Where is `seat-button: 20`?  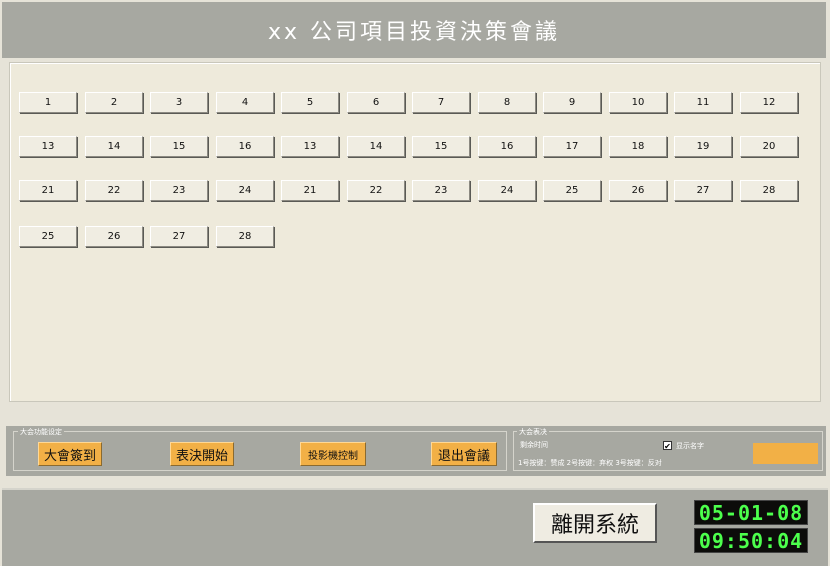
seat-button: 20 is located at coordinates (769, 146).